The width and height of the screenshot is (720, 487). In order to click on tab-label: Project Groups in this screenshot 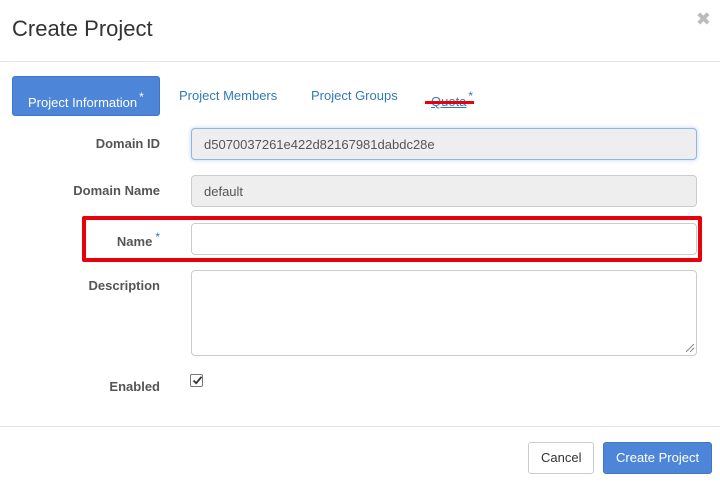, I will do `click(354, 95)`.